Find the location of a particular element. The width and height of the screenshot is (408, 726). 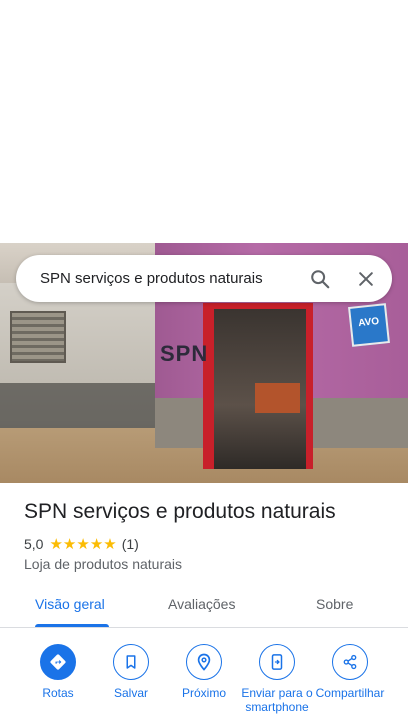

save-button: Salvar is located at coordinates (131, 672).